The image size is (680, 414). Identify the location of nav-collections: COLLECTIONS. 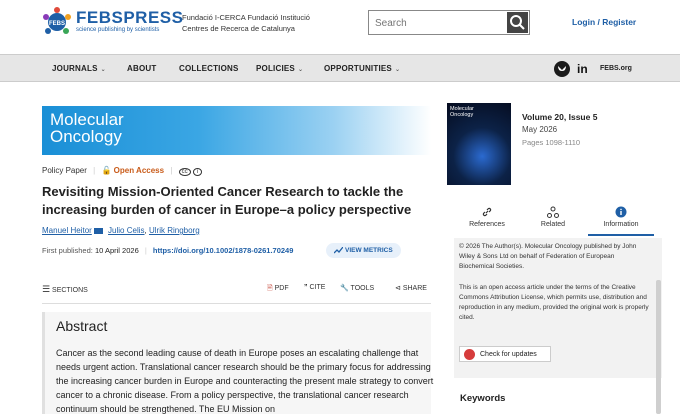
(209, 68).